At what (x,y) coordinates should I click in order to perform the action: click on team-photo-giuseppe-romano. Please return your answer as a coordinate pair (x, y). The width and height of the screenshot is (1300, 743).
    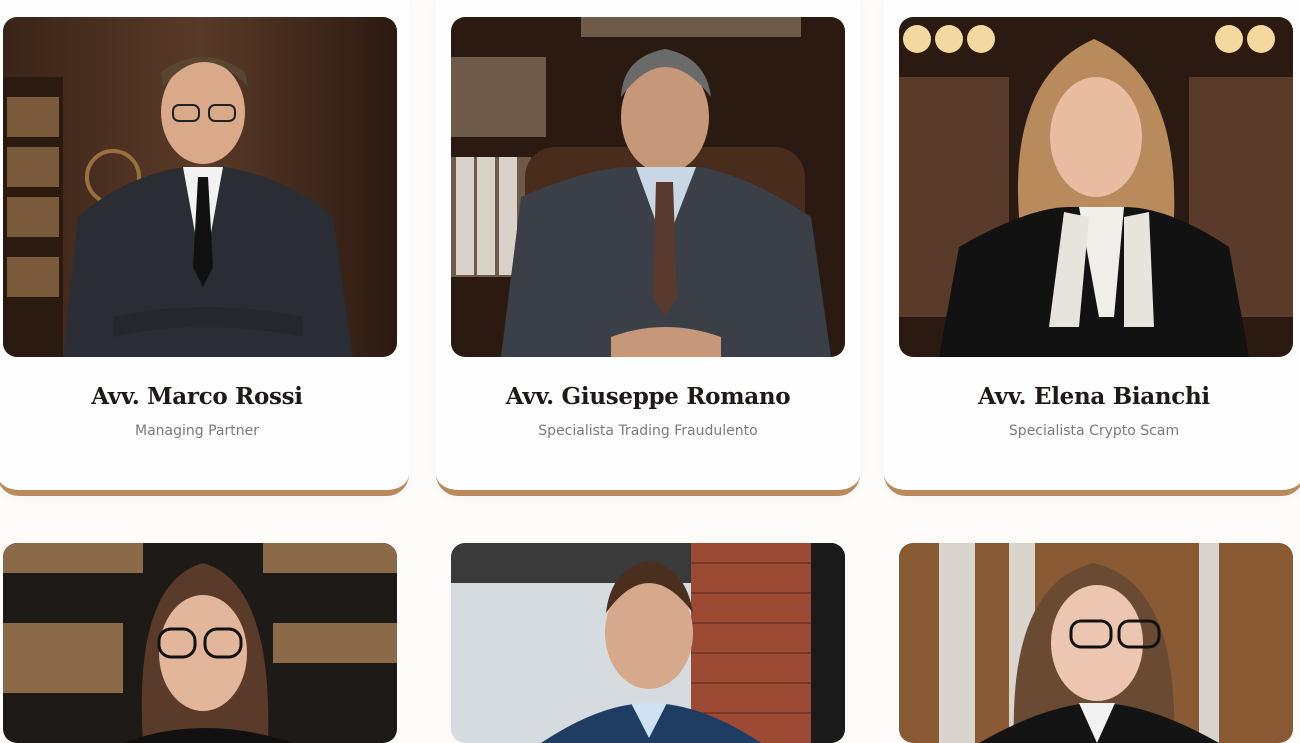
    Looking at the image, I should click on (648, 187).